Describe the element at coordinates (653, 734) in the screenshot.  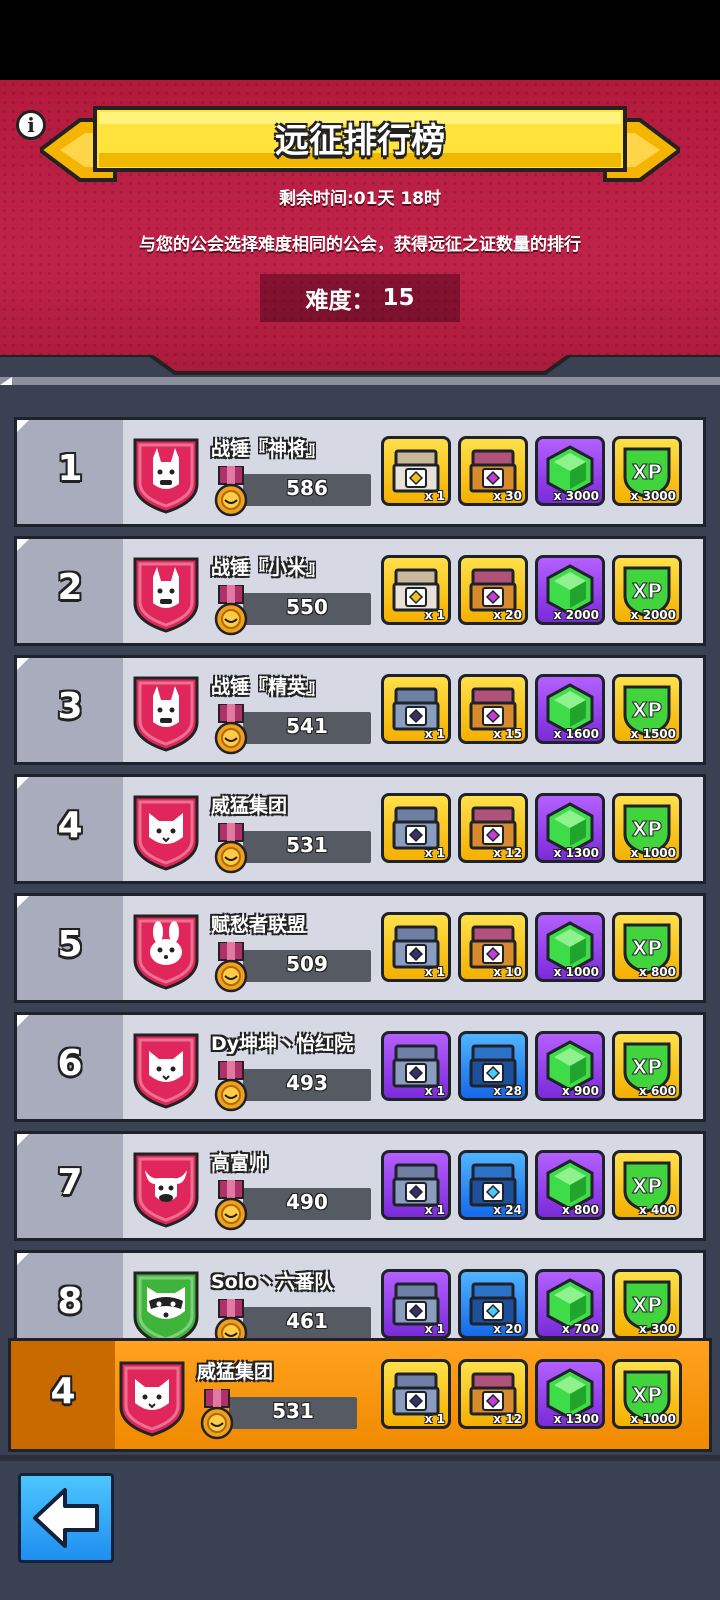
I see `reward-quantity: x 1500` at that location.